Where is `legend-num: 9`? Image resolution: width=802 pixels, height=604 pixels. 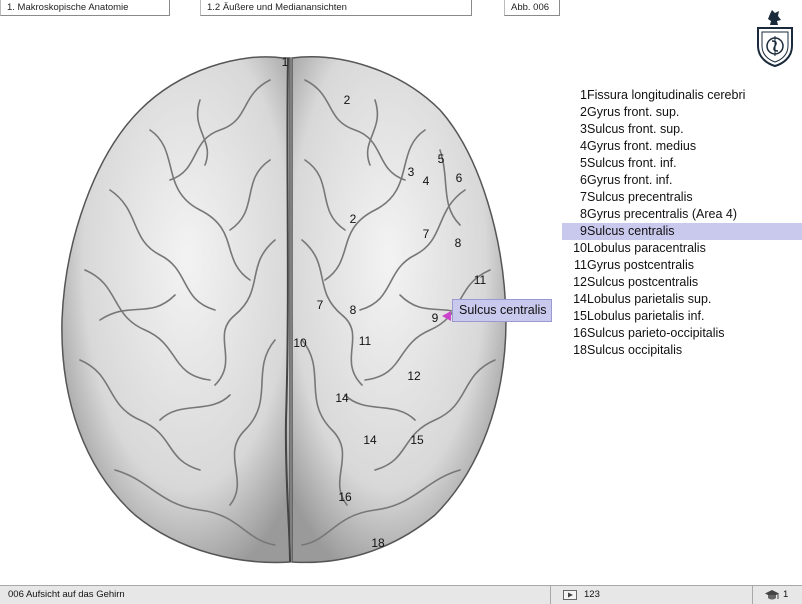
legend-num: 9 is located at coordinates (583, 231).